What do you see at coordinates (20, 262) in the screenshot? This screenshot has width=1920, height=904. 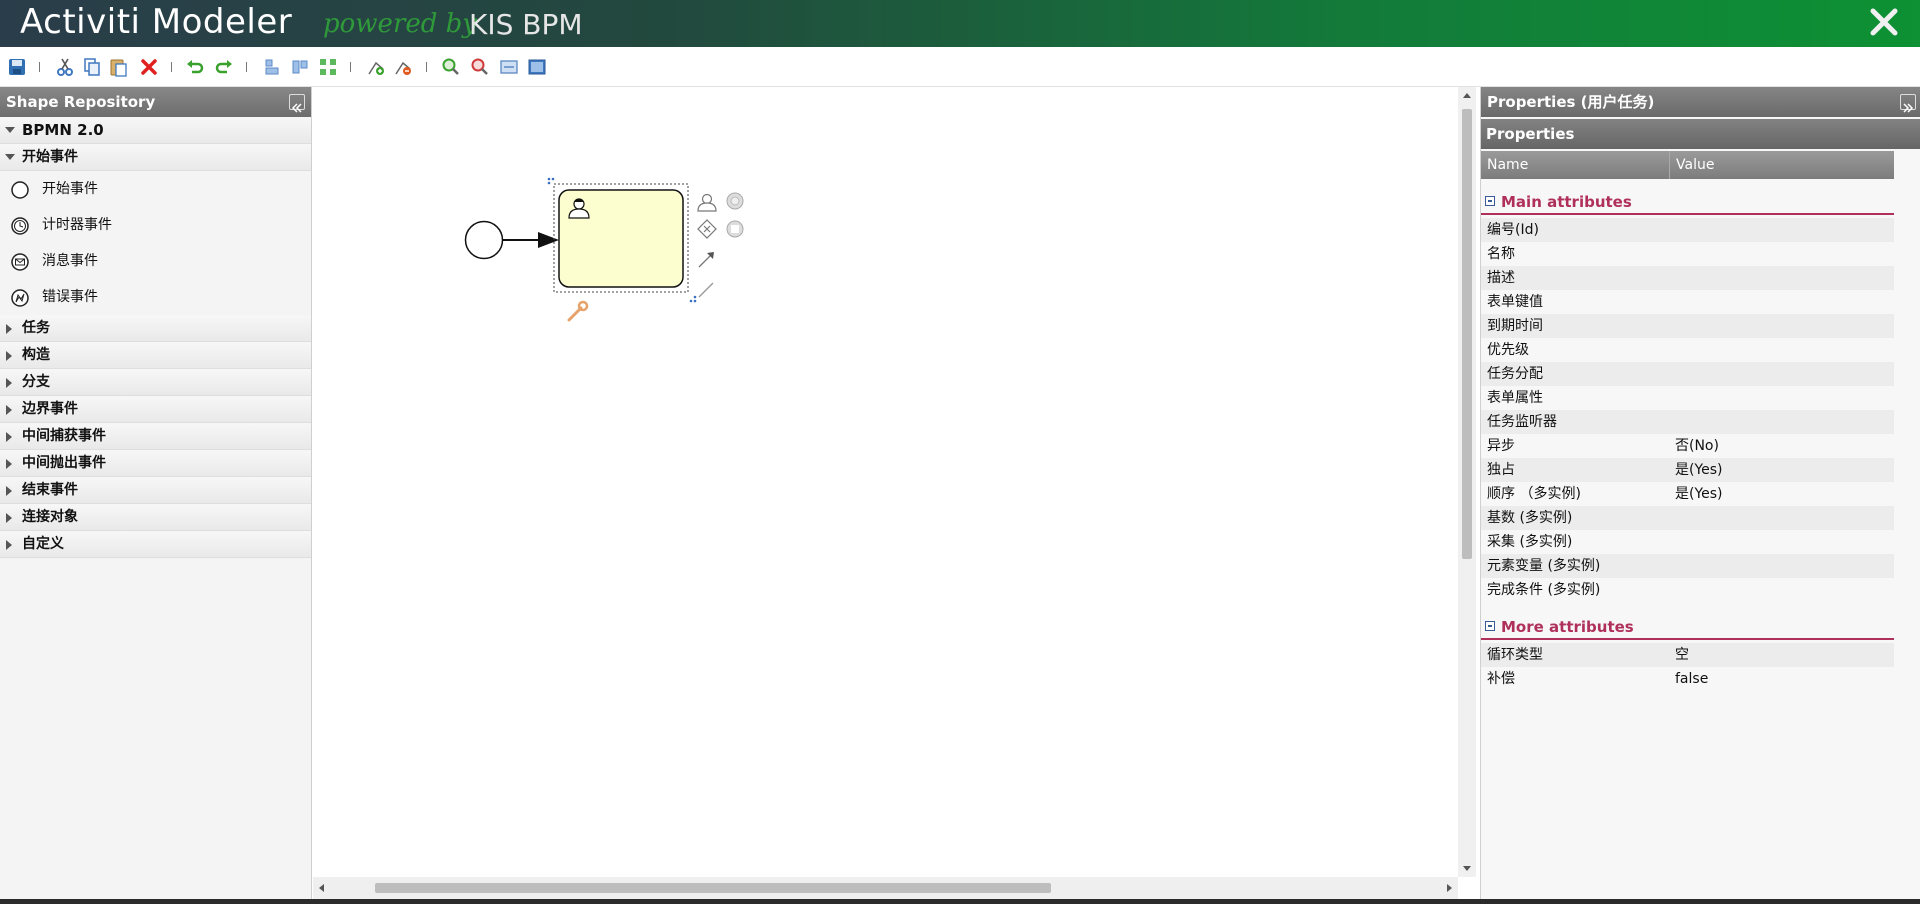 I see `message-event-icon` at bounding box center [20, 262].